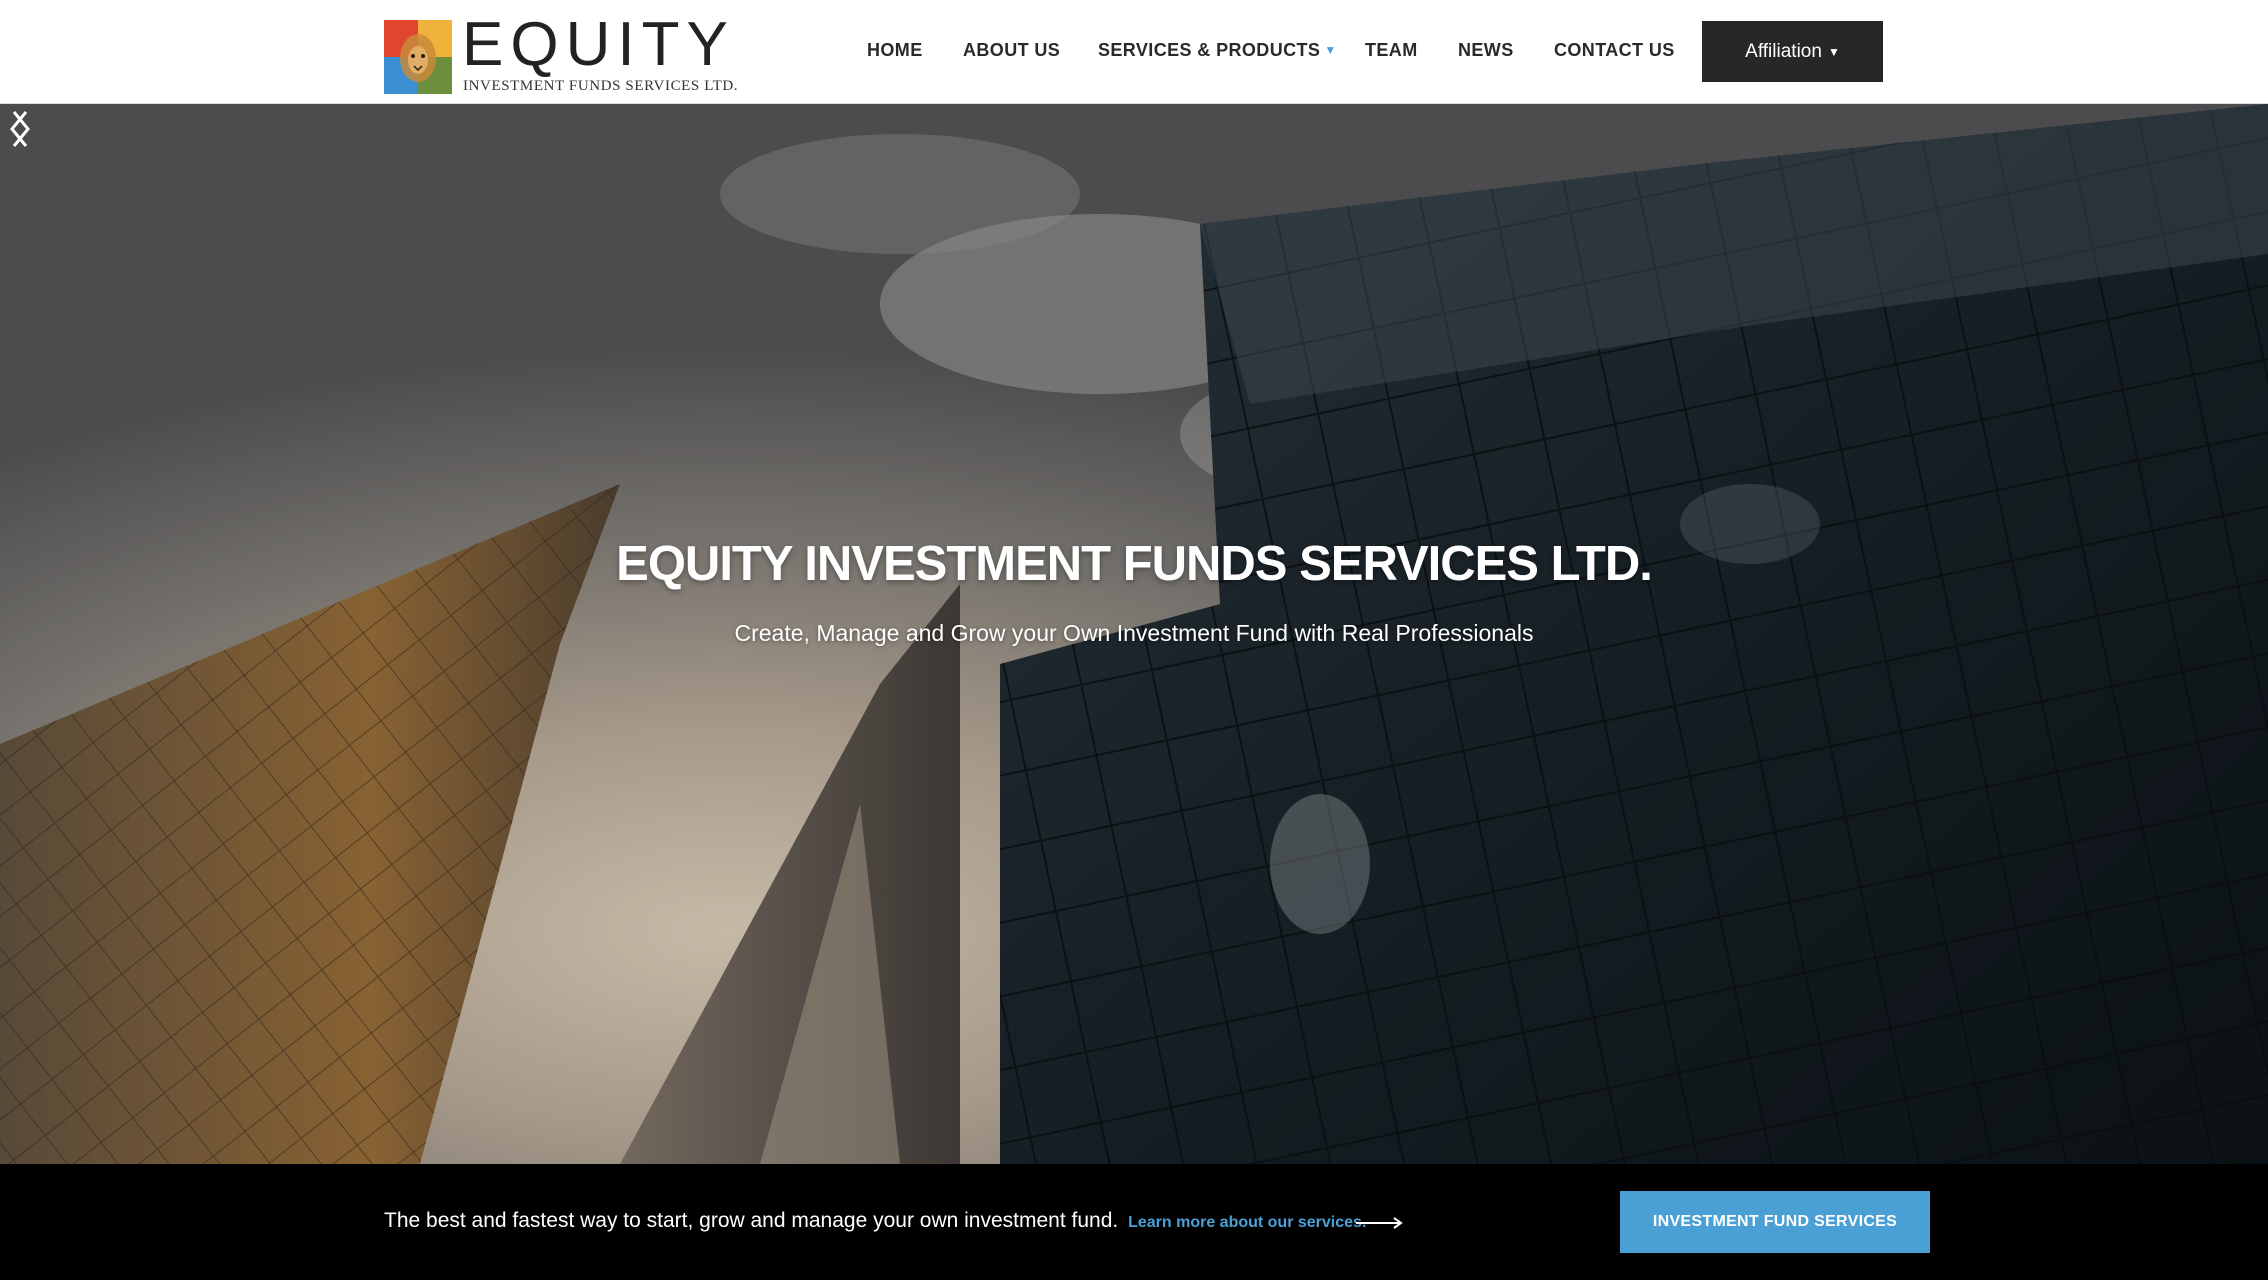 This screenshot has width=2268, height=1280. What do you see at coordinates (1614, 50) in the screenshot?
I see `nav-contact-us: CONTACT US` at bounding box center [1614, 50].